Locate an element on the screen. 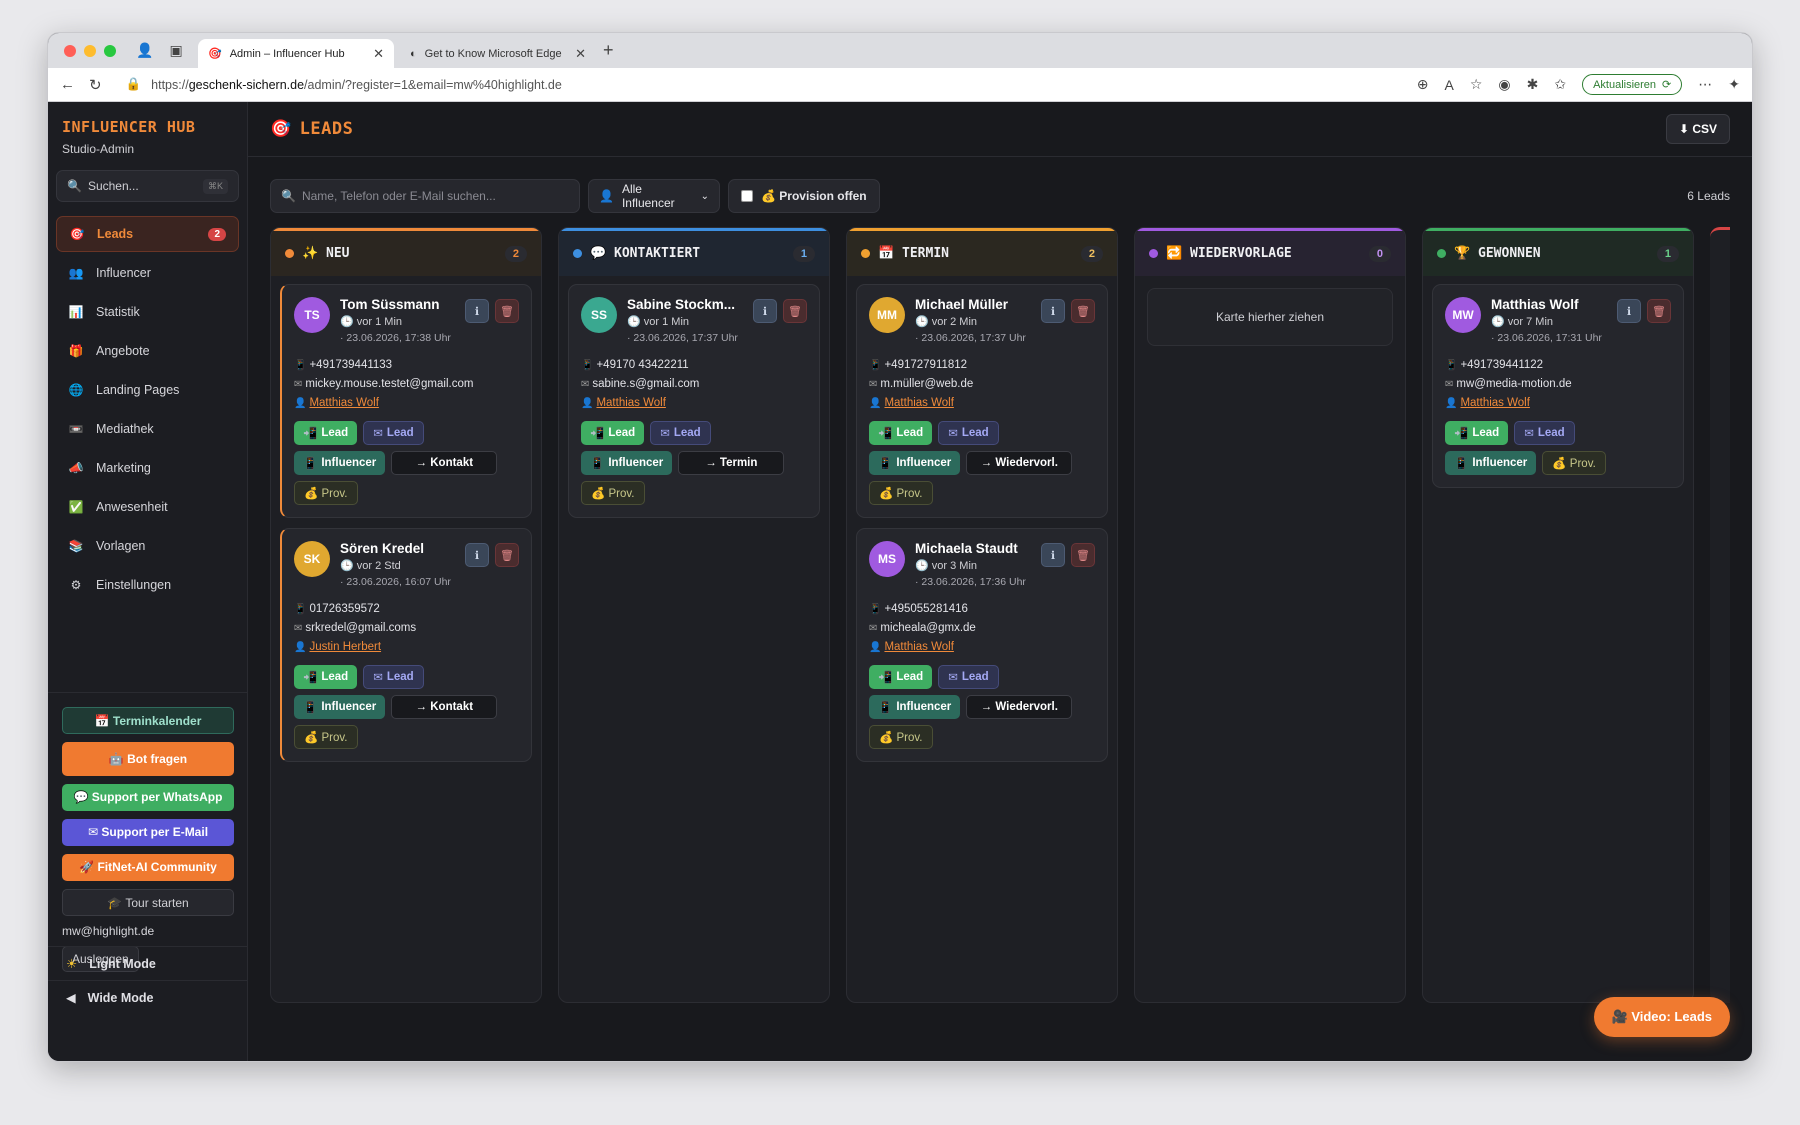 The width and height of the screenshot is (1800, 1125). close-window-button is located at coordinates (70, 51).